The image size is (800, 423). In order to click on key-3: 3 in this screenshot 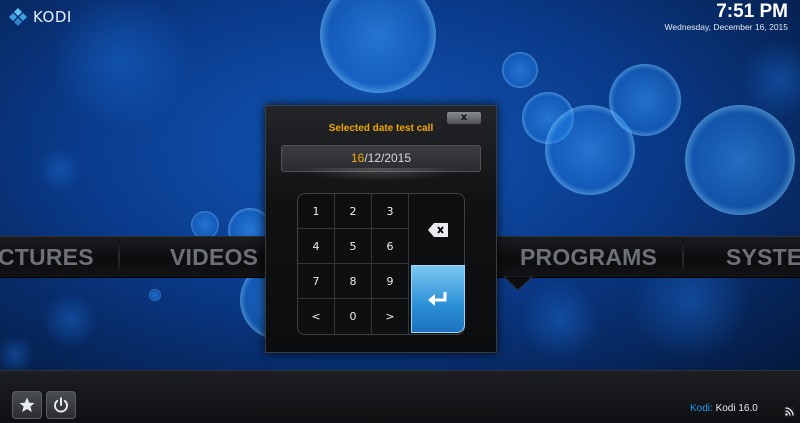, I will do `click(390, 211)`.